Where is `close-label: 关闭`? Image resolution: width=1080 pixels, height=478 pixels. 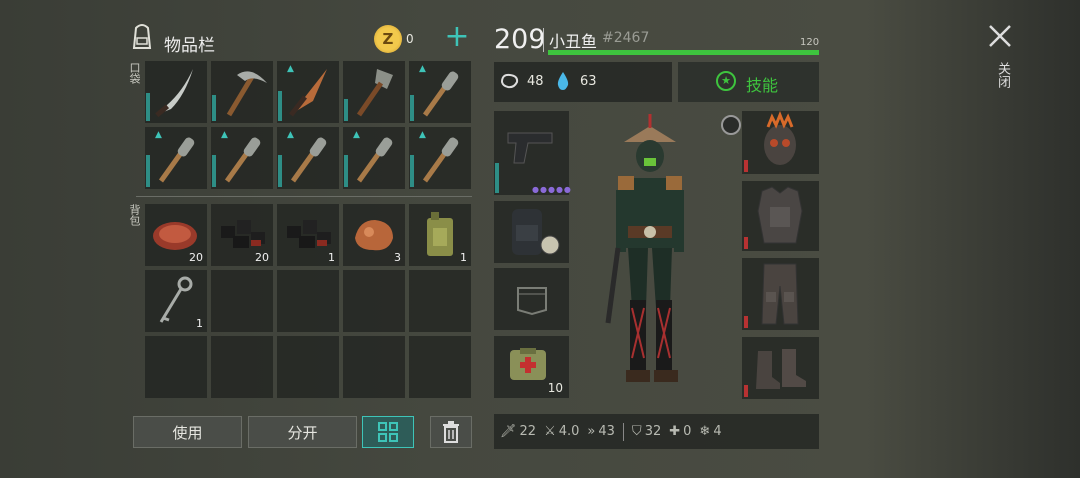
close-label: 关闭 is located at coordinates (1002, 75).